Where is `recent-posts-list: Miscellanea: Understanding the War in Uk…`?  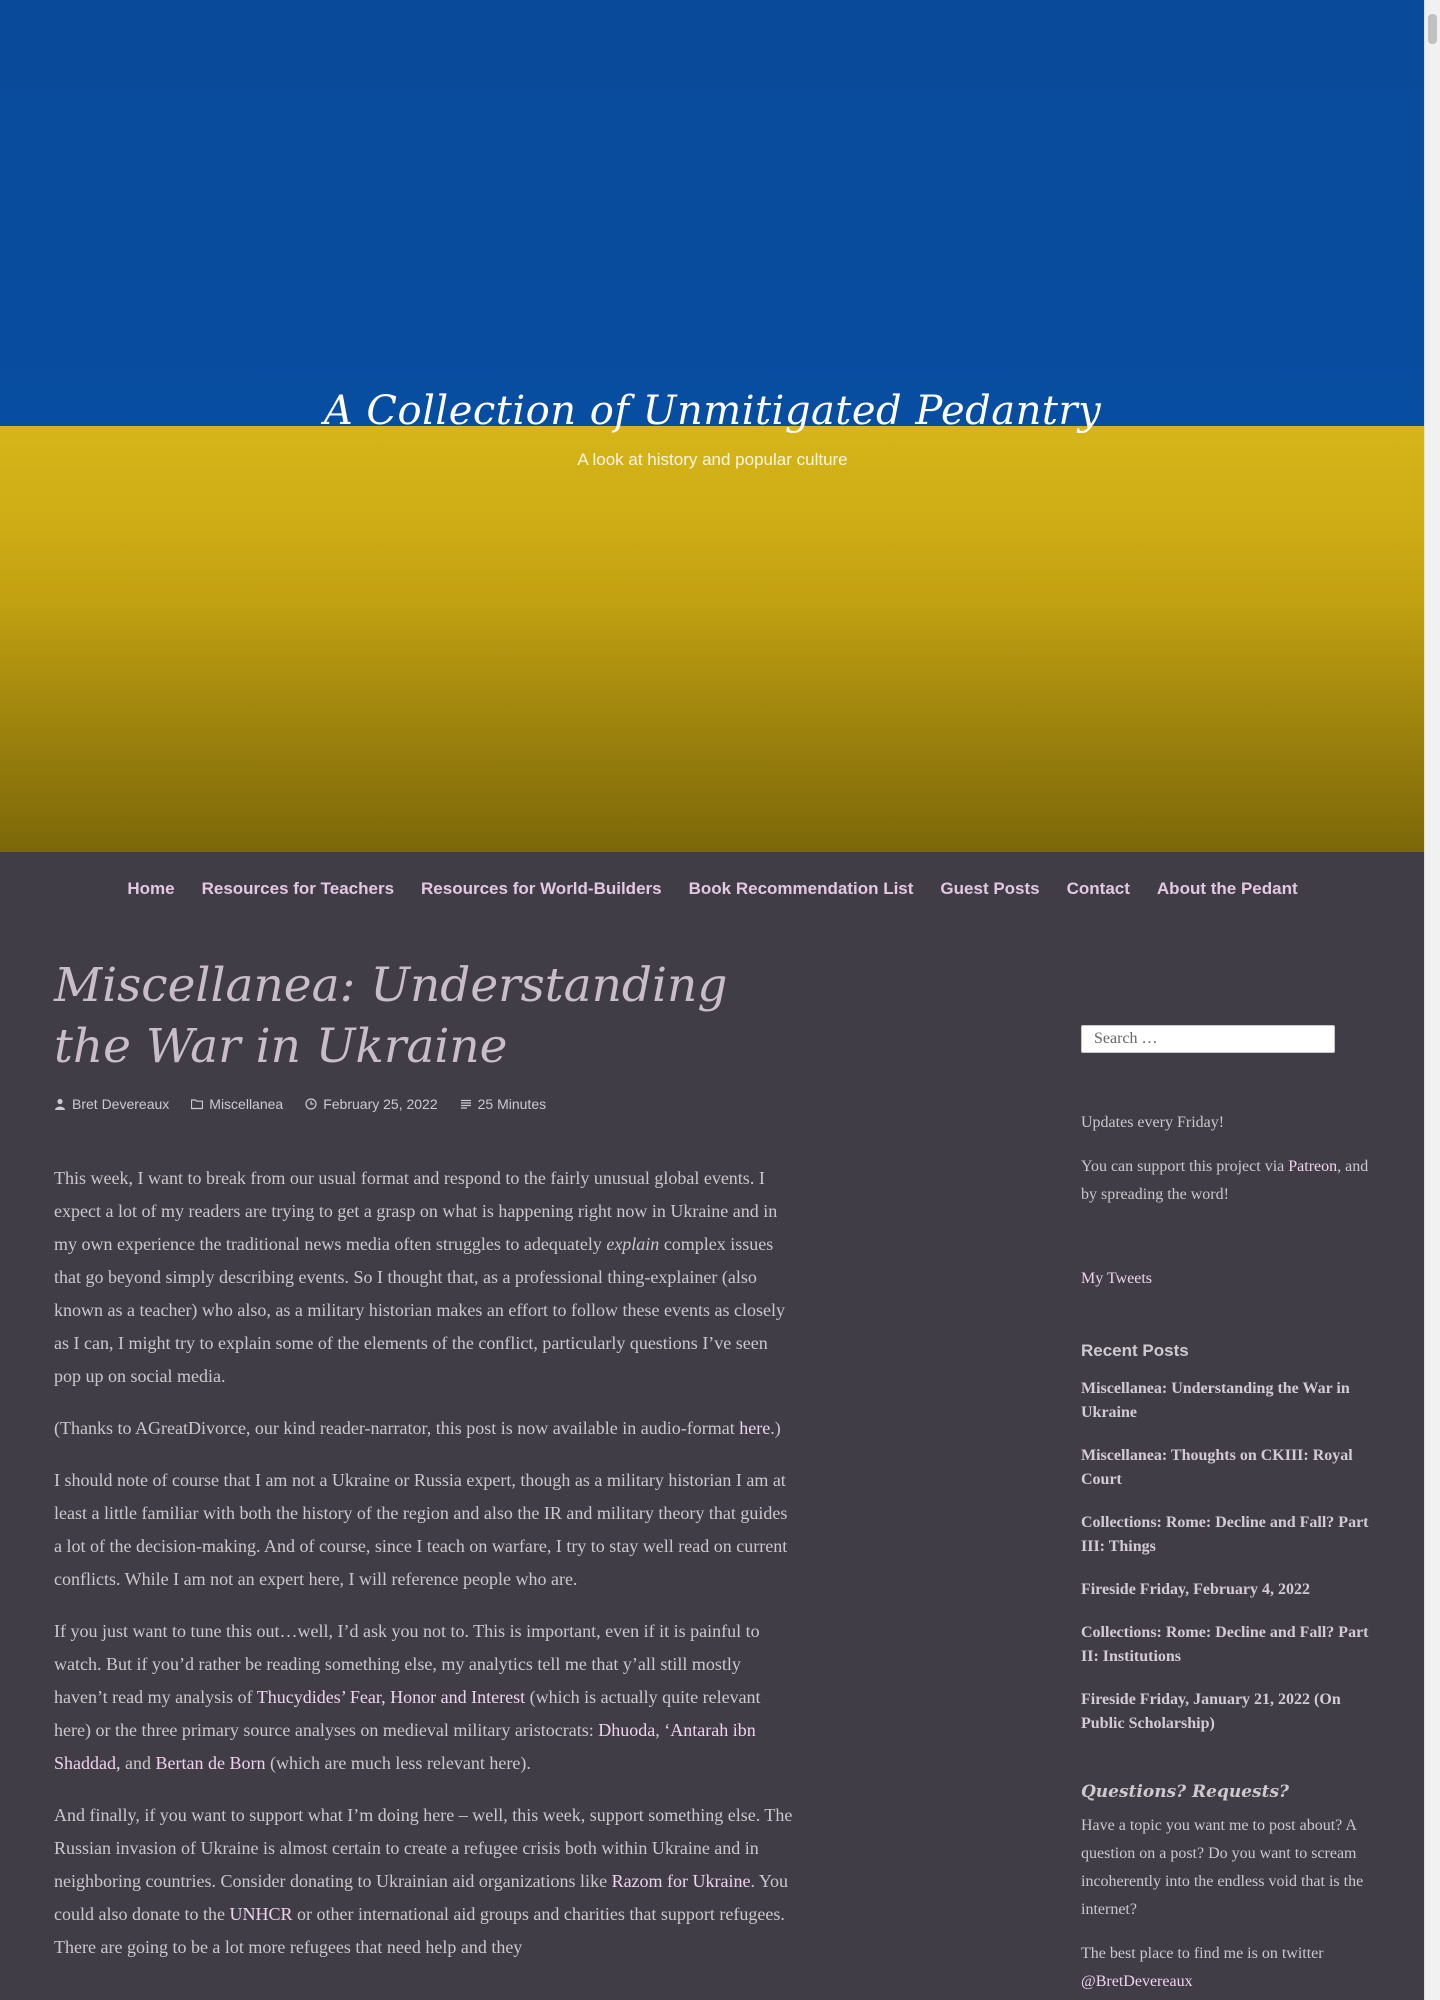
recent-posts-list: Miscellanea: Understanding the War in Uk… is located at coordinates (1231, 1556).